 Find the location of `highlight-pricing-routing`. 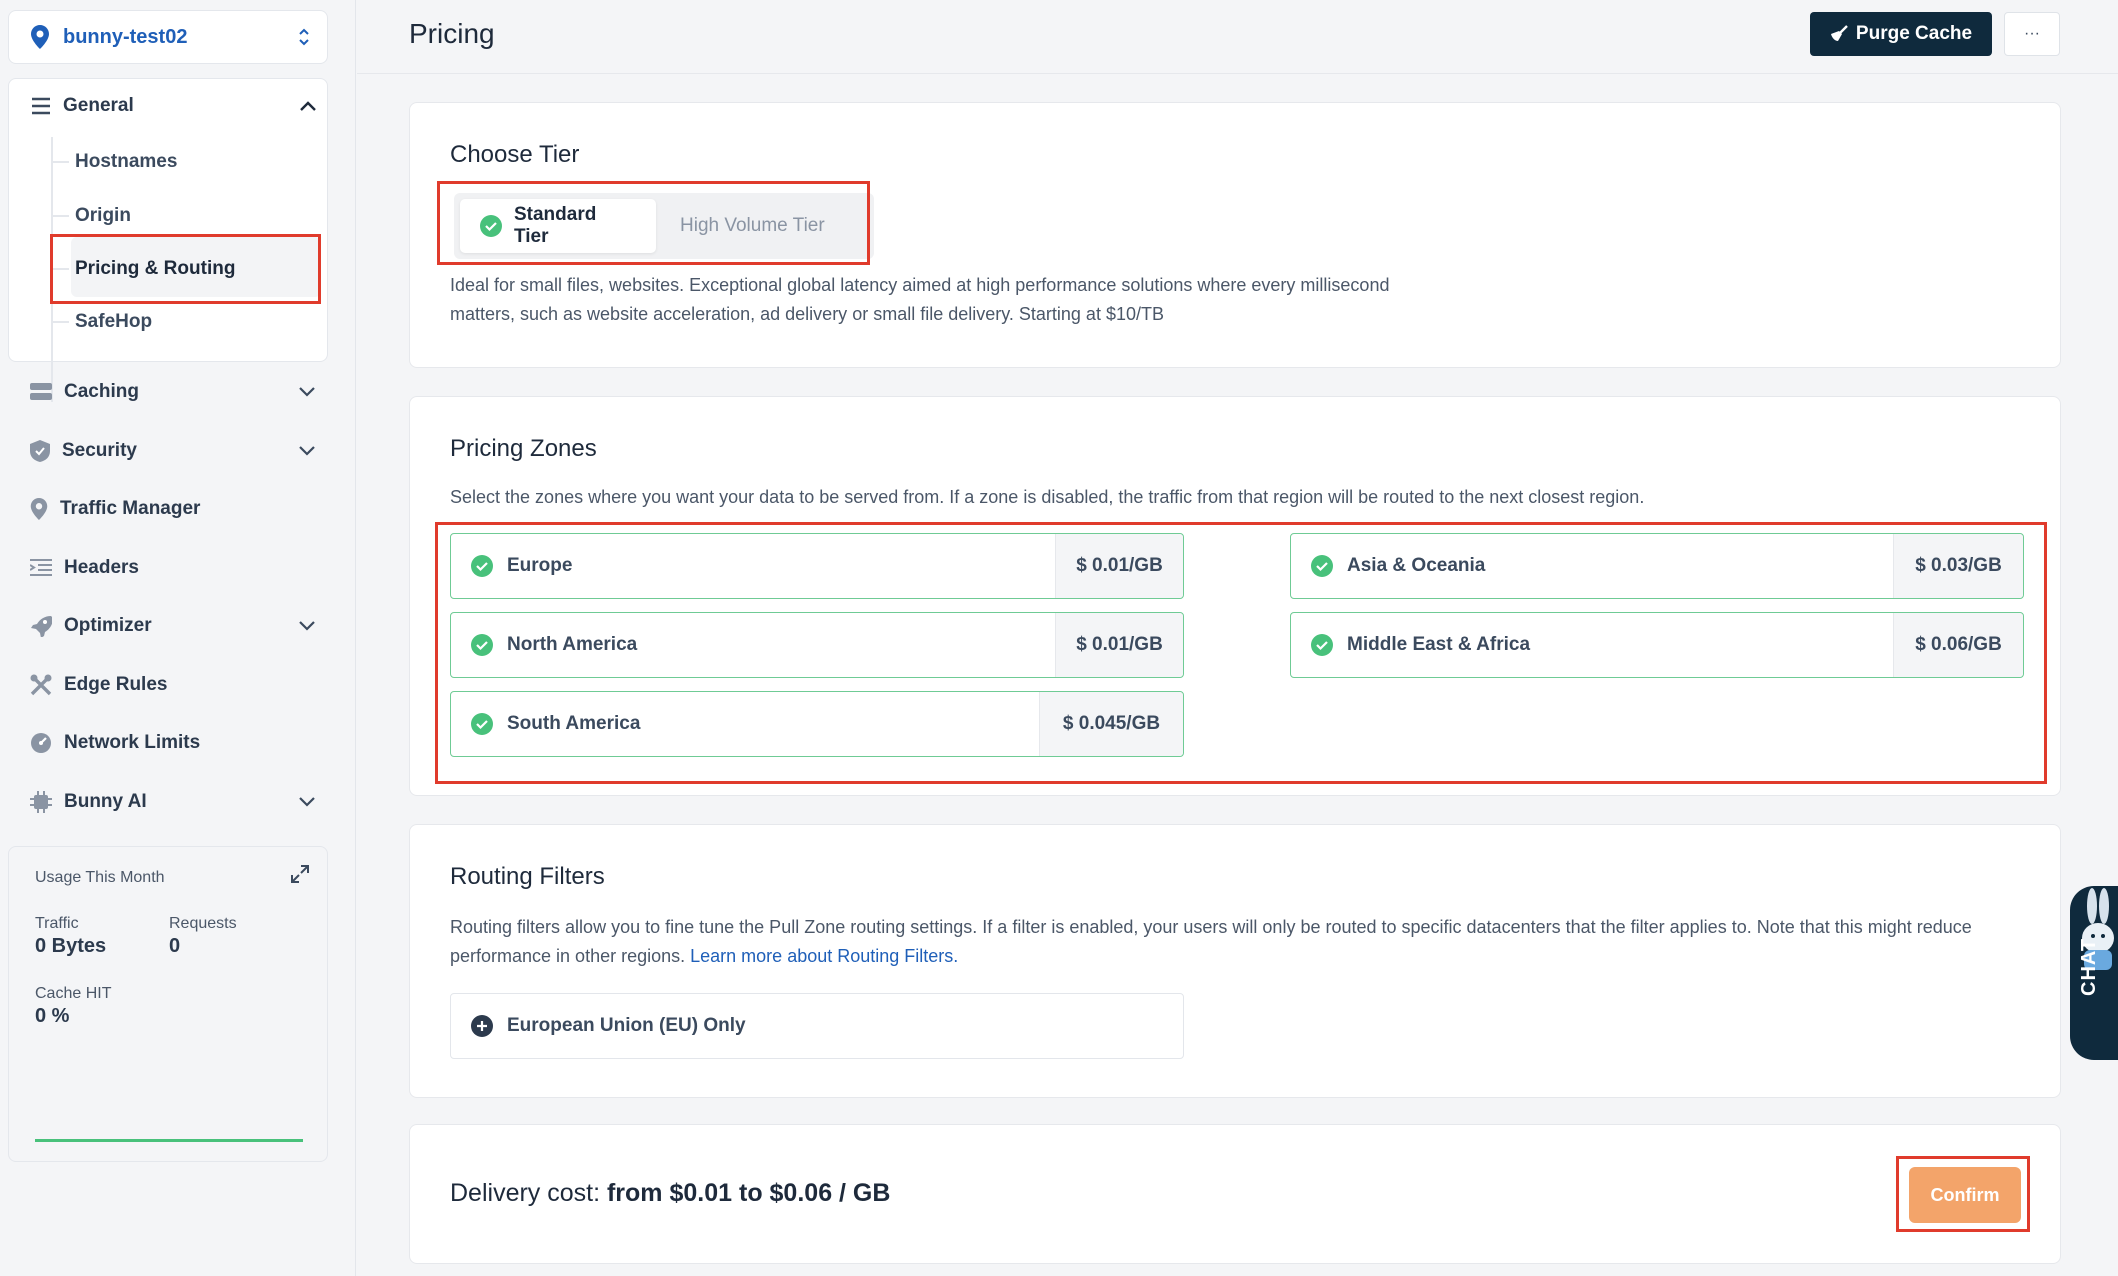

highlight-pricing-routing is located at coordinates (185, 269).